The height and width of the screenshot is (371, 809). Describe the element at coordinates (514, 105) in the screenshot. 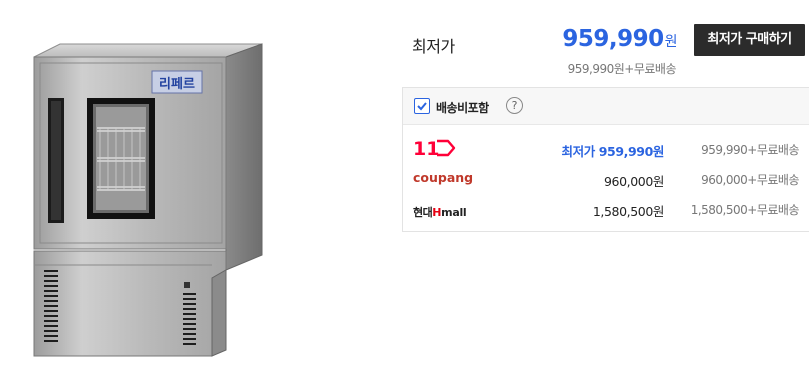

I see `help-icon: ?` at that location.